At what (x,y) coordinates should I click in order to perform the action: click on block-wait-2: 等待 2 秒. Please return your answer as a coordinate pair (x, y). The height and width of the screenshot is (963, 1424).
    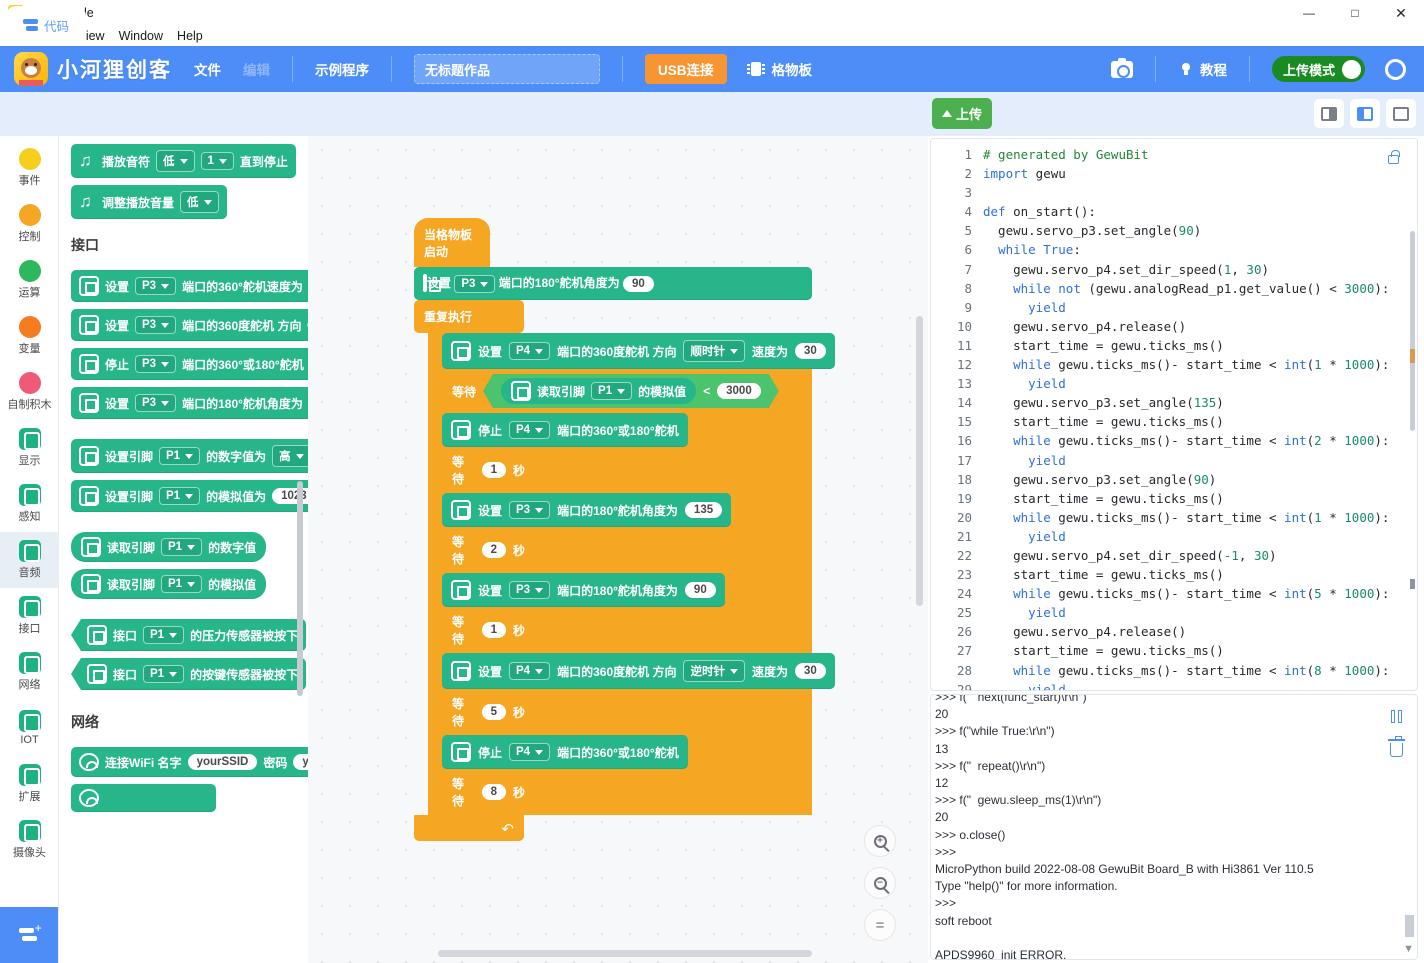
    Looking at the image, I should click on (488, 550).